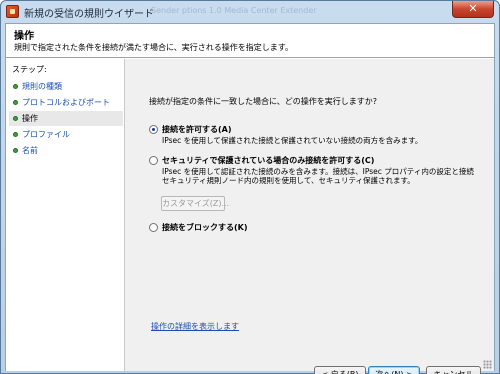 The height and width of the screenshot is (374, 500). Describe the element at coordinates (288, 180) in the screenshot. I see `allow-secure-description-line2: セキュリティ規則ノード内の規則を使用して、セキュリティ保護されます。` at that location.